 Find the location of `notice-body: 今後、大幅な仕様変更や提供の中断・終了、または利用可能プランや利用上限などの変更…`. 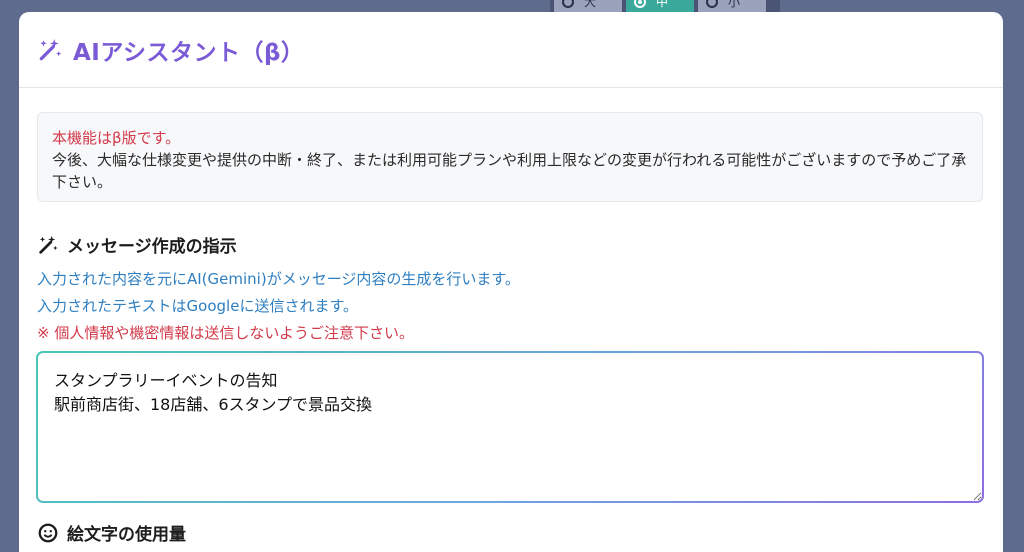

notice-body: 今後、大幅な仕様変更や提供の中断・終了、または利用可能プランや利用上限などの変更… is located at coordinates (509, 171).